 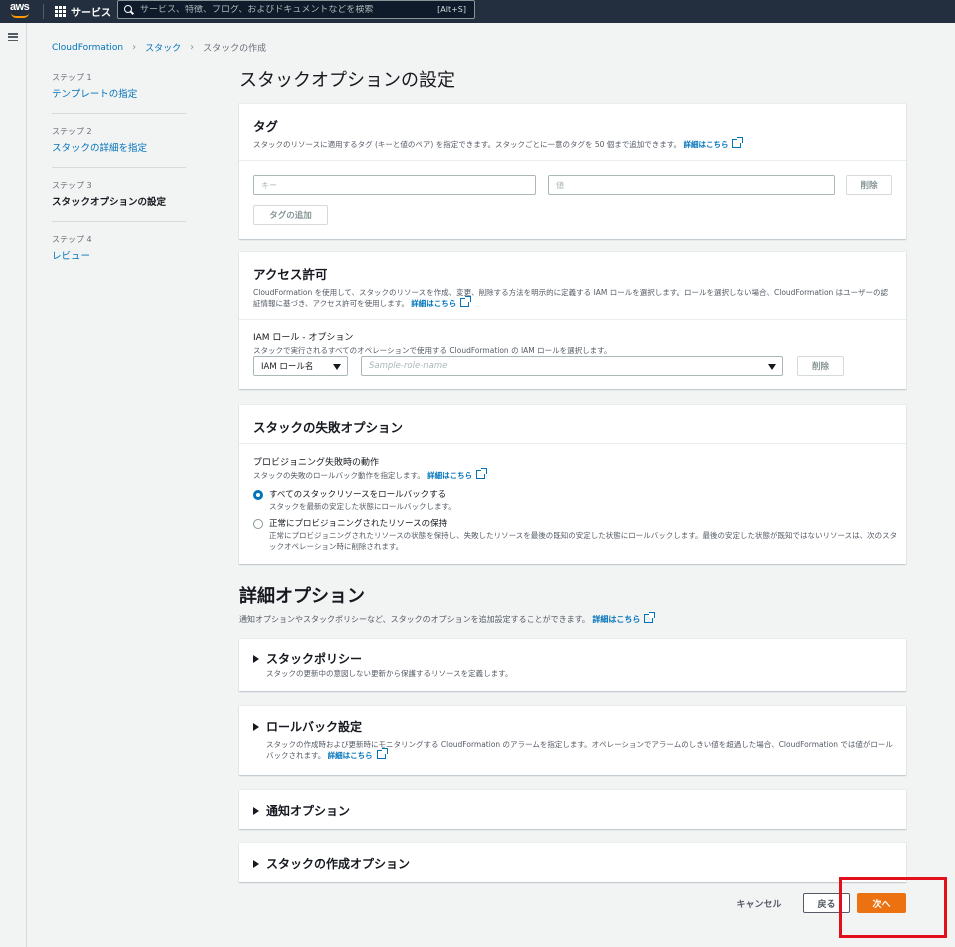 What do you see at coordinates (72, 185) in the screenshot?
I see `step-number: ステップ 3` at bounding box center [72, 185].